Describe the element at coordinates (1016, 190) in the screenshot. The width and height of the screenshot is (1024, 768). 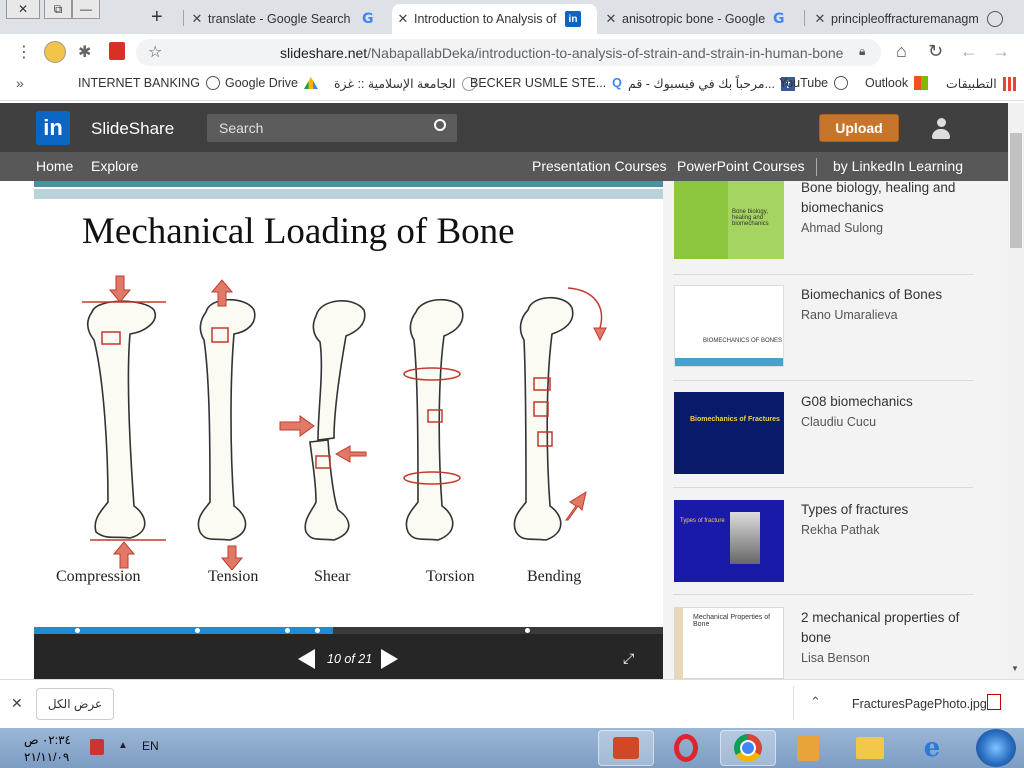
I see `scrollbar-thumb` at that location.